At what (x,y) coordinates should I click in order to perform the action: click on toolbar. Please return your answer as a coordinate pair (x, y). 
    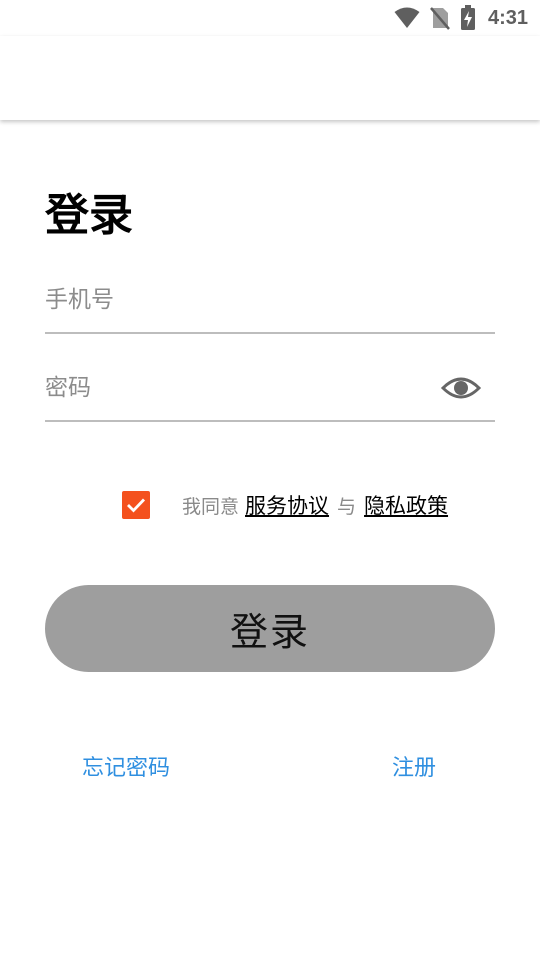
    Looking at the image, I should click on (270, 78).